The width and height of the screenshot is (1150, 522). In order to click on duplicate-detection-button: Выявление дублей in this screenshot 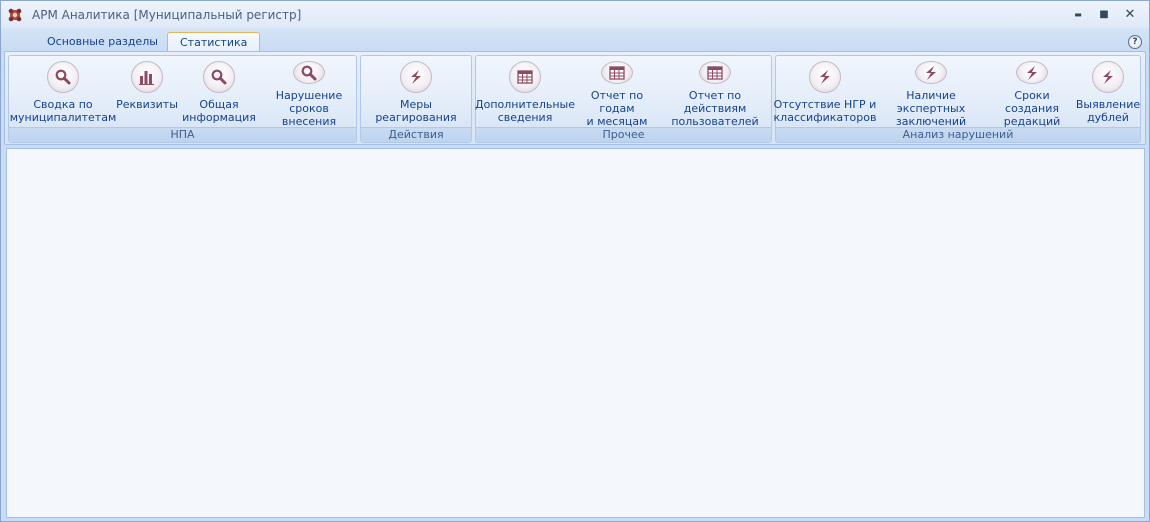, I will do `click(1108, 93)`.